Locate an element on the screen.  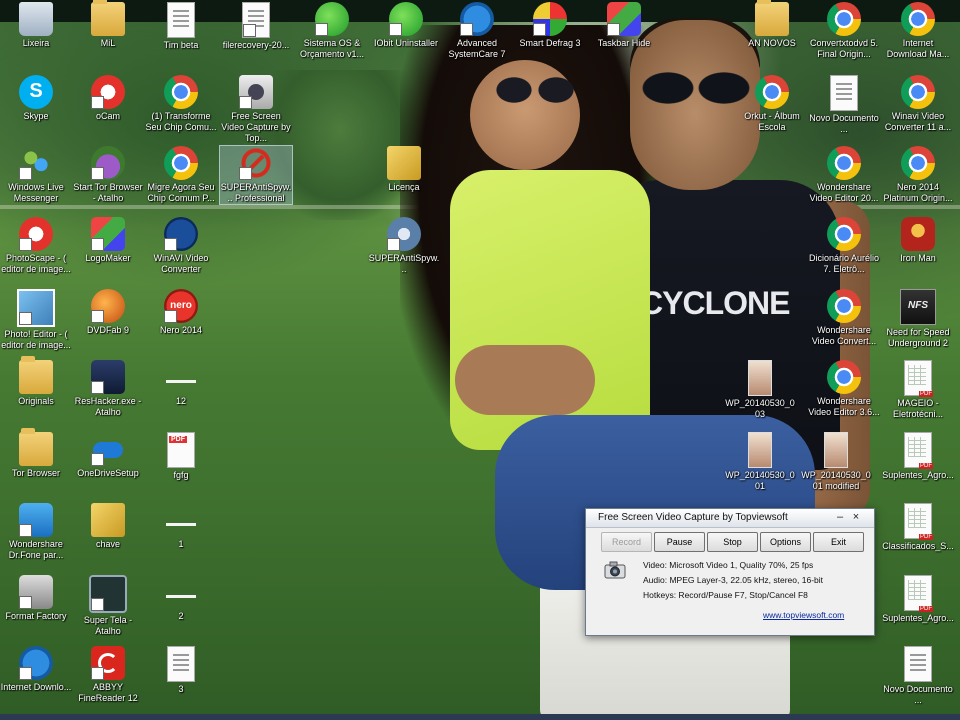
desktop-icon-label: Start Tor Browser - Atalho is located at coordinates (108, 192).